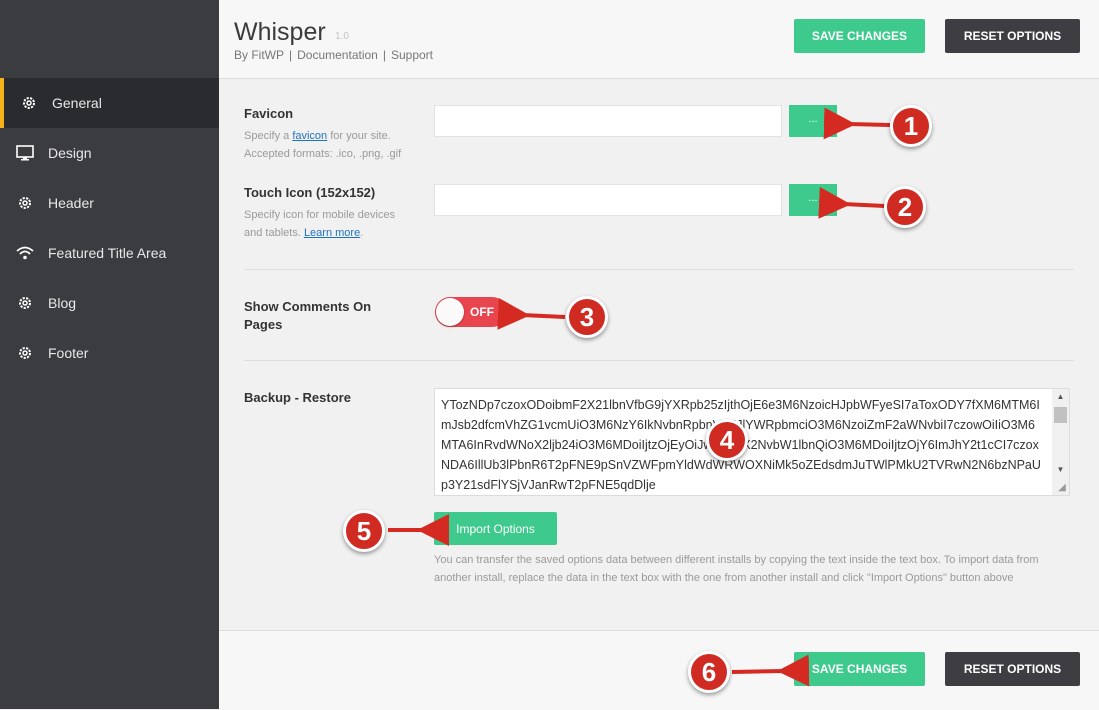  What do you see at coordinates (109, 303) in the screenshot?
I see `sidebar-item-blog: Blog` at bounding box center [109, 303].